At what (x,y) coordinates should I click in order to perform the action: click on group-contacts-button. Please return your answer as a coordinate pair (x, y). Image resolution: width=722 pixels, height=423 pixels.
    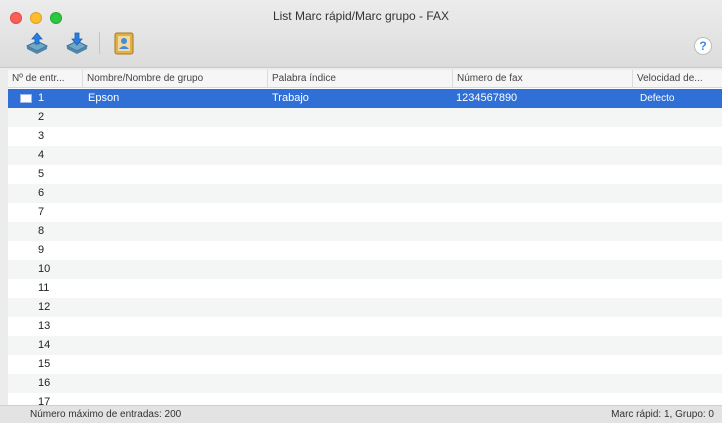
    Looking at the image, I should click on (124, 43).